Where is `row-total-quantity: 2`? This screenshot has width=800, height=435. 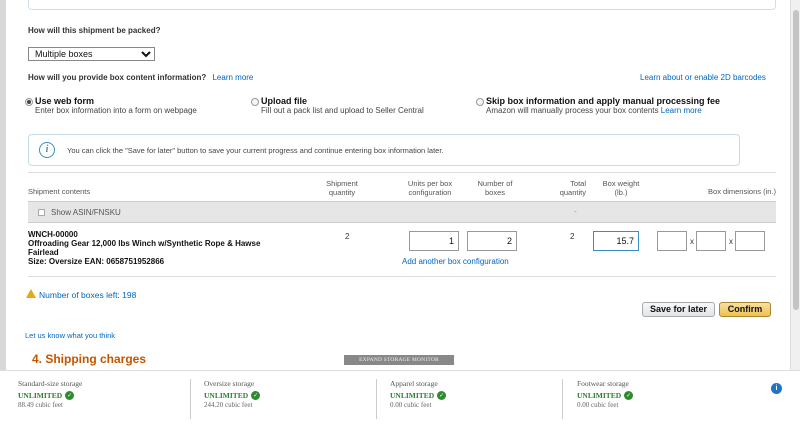
row-total-quantity: 2 is located at coordinates (572, 236).